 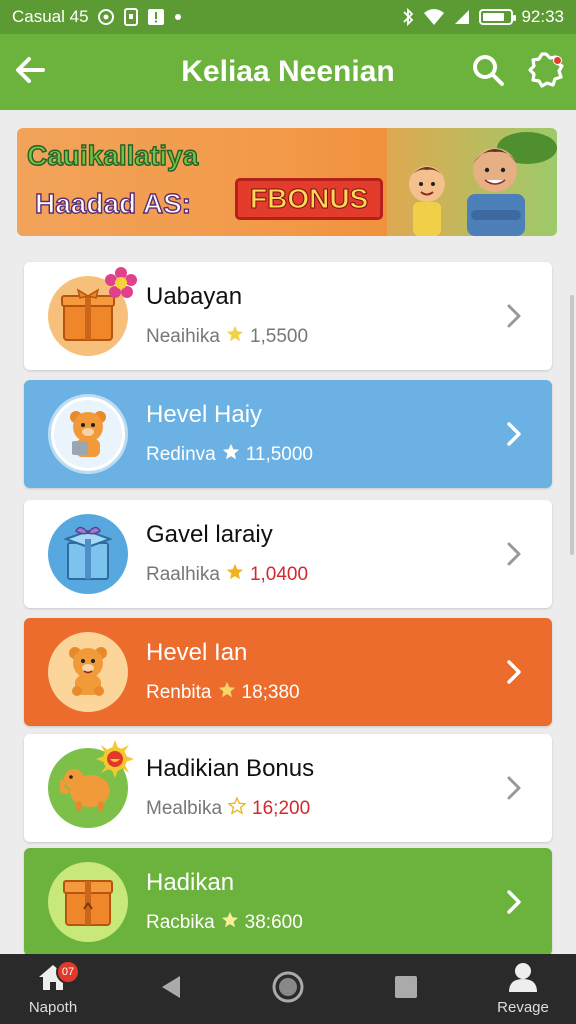 I want to click on sync-icon, so click(x=106, y=17).